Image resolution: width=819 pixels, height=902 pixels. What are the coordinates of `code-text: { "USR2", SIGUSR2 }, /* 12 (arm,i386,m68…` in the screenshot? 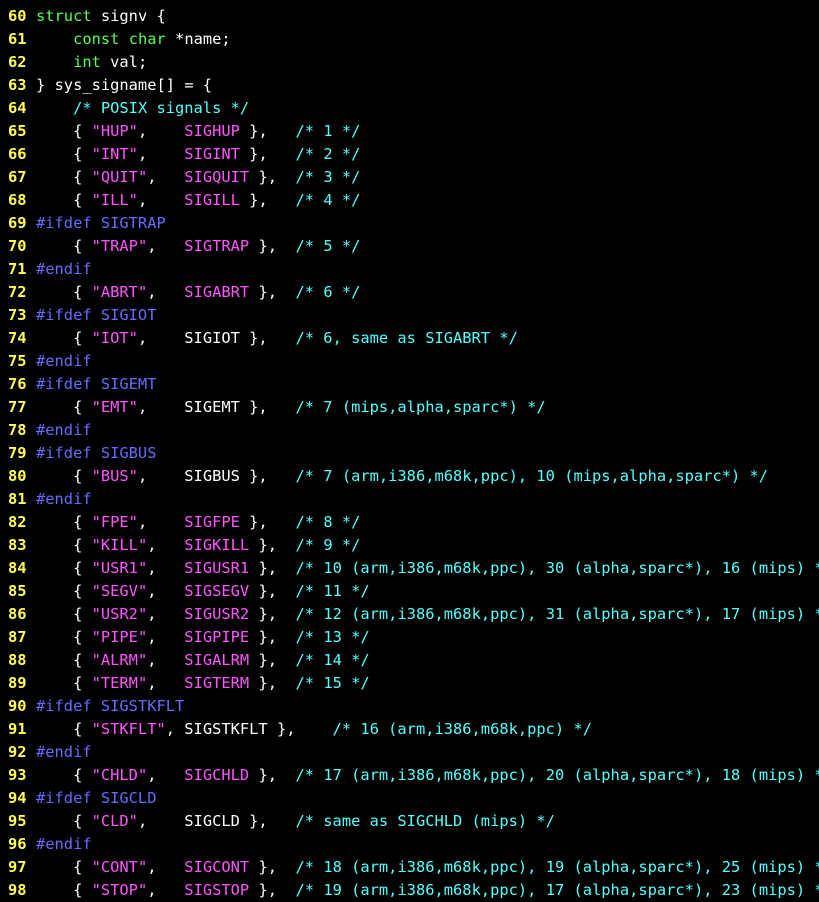 It's located at (427, 614).